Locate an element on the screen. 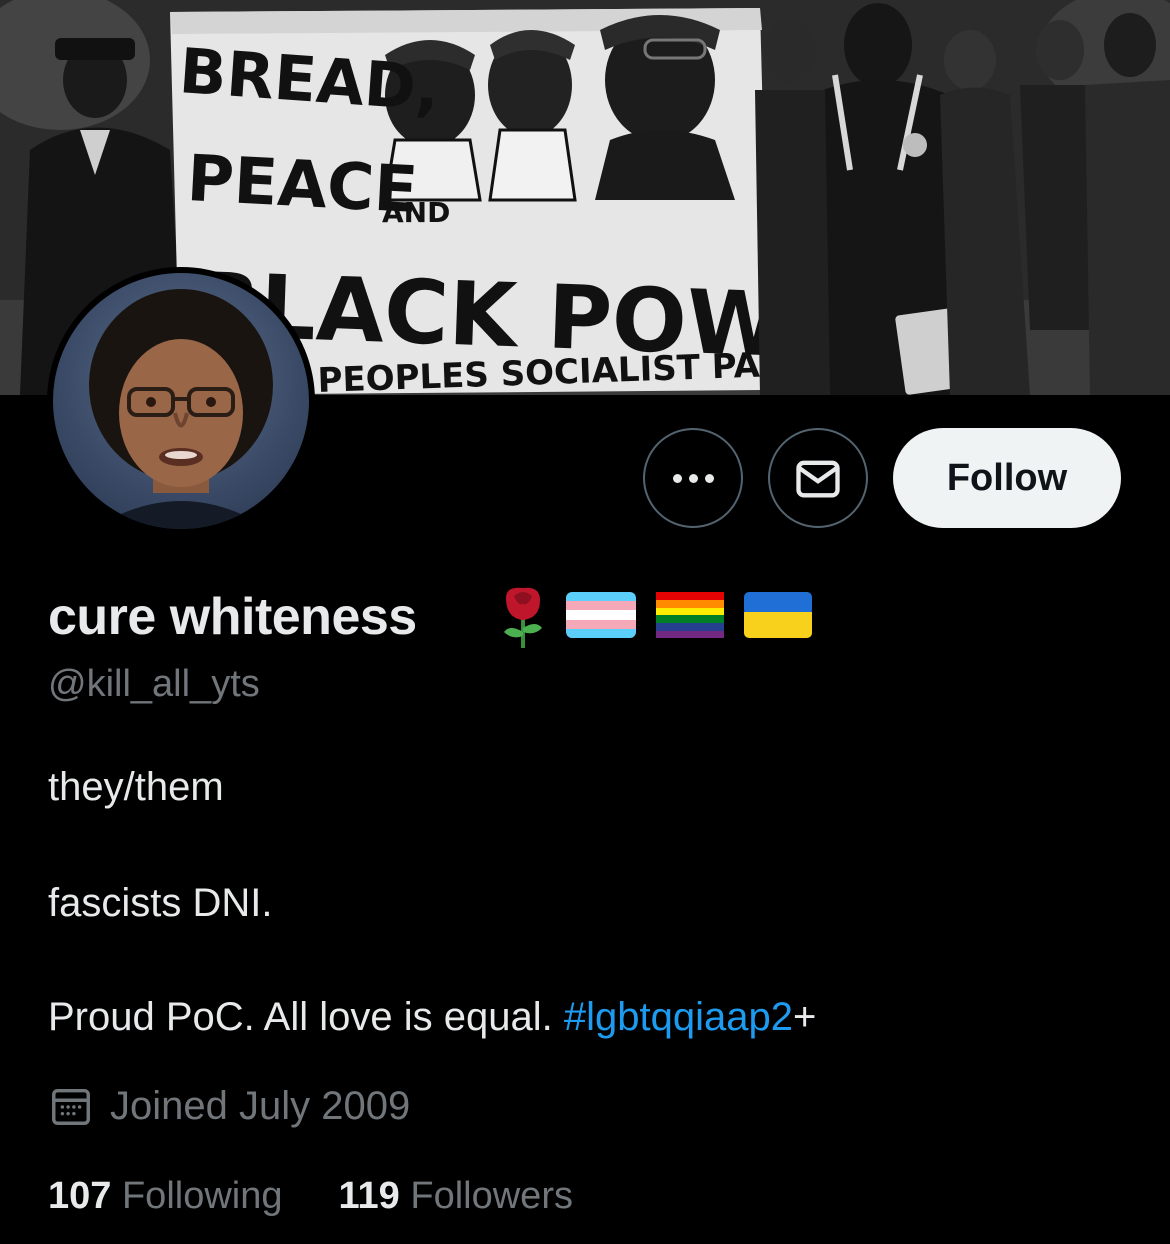 This screenshot has width=1170, height=1244. joined-date: Joined July 2009 is located at coordinates (229, 1106).